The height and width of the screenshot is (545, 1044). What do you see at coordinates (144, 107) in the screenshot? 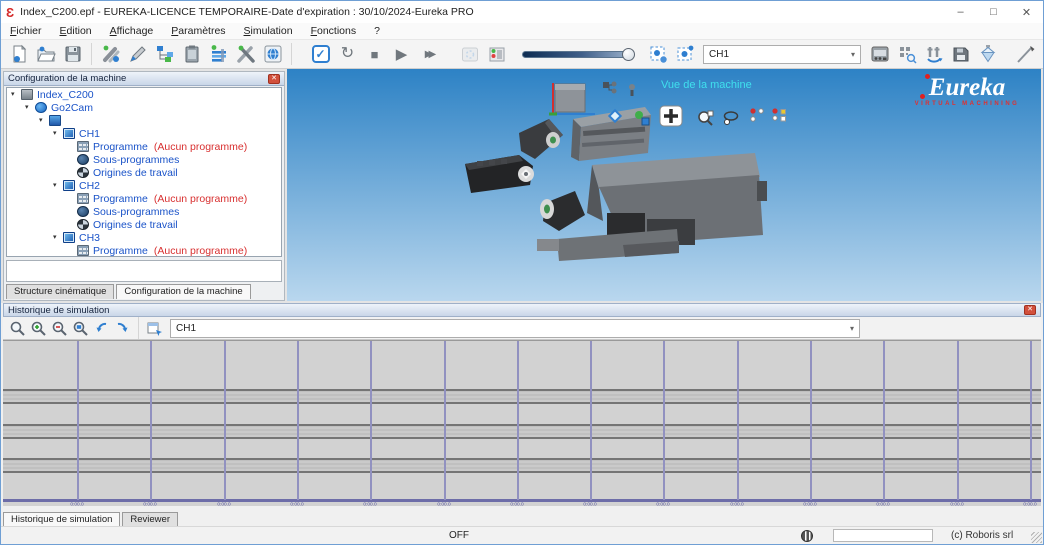
I see `tree-item-go2cam: ▾ Go2Cam` at bounding box center [144, 107].